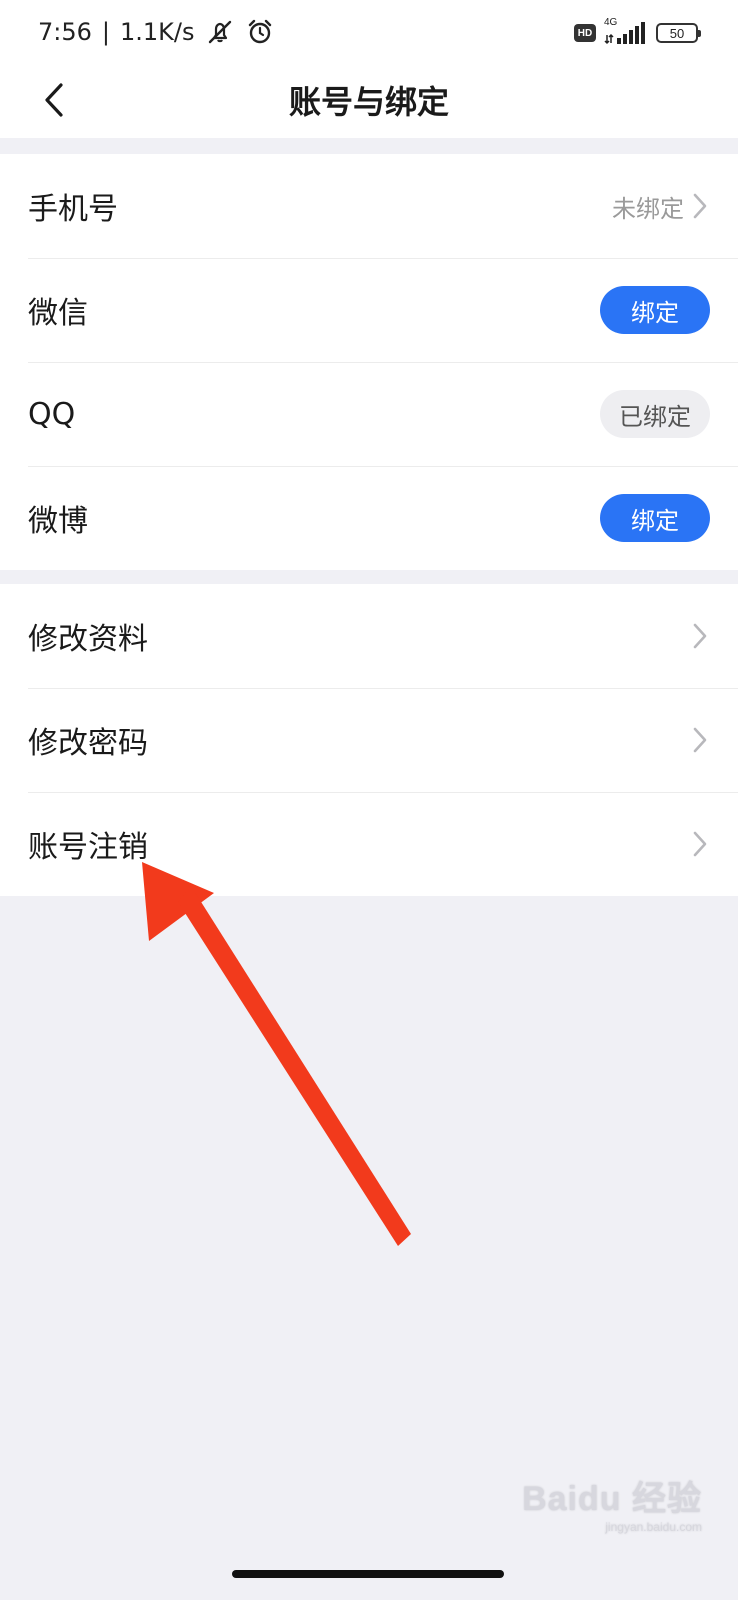  I want to click on row-label: 修改密码, so click(88, 743).